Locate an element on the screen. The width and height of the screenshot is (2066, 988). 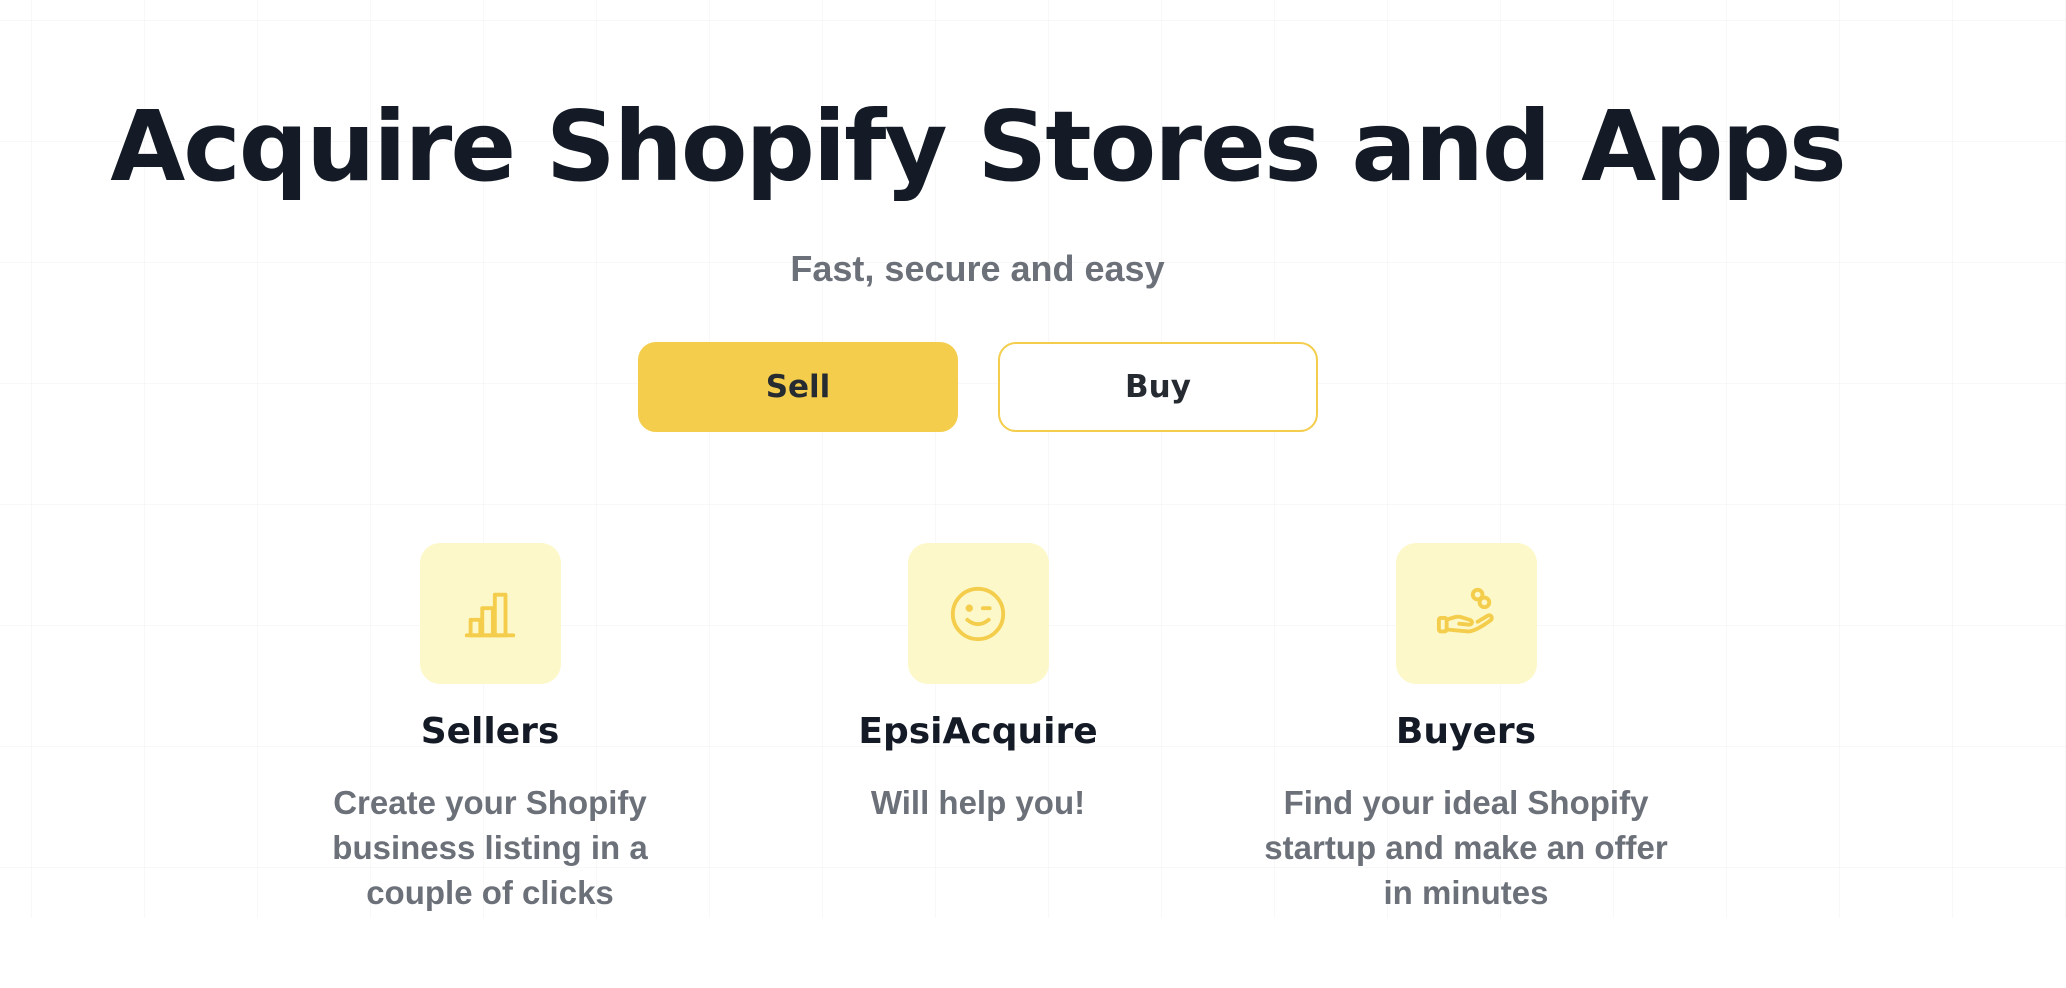
feature-title: EpsiAcquire is located at coordinates (978, 731).